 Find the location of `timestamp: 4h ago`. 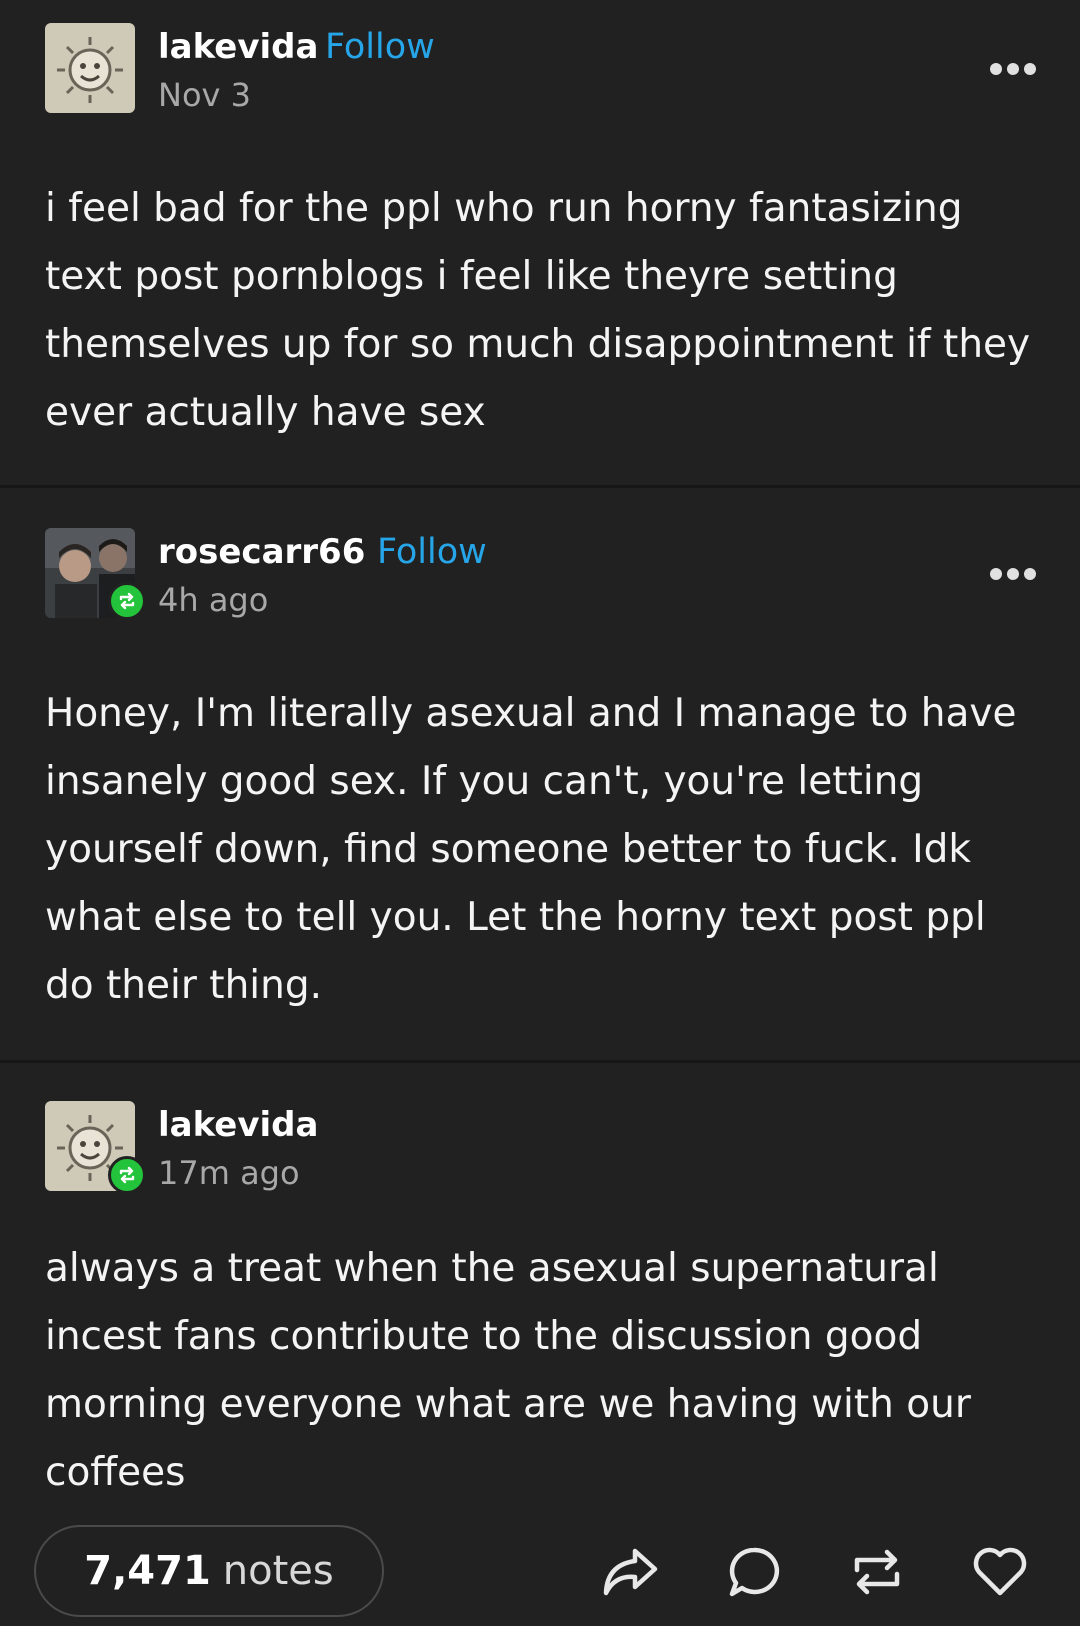

timestamp: 4h ago is located at coordinates (213, 600).